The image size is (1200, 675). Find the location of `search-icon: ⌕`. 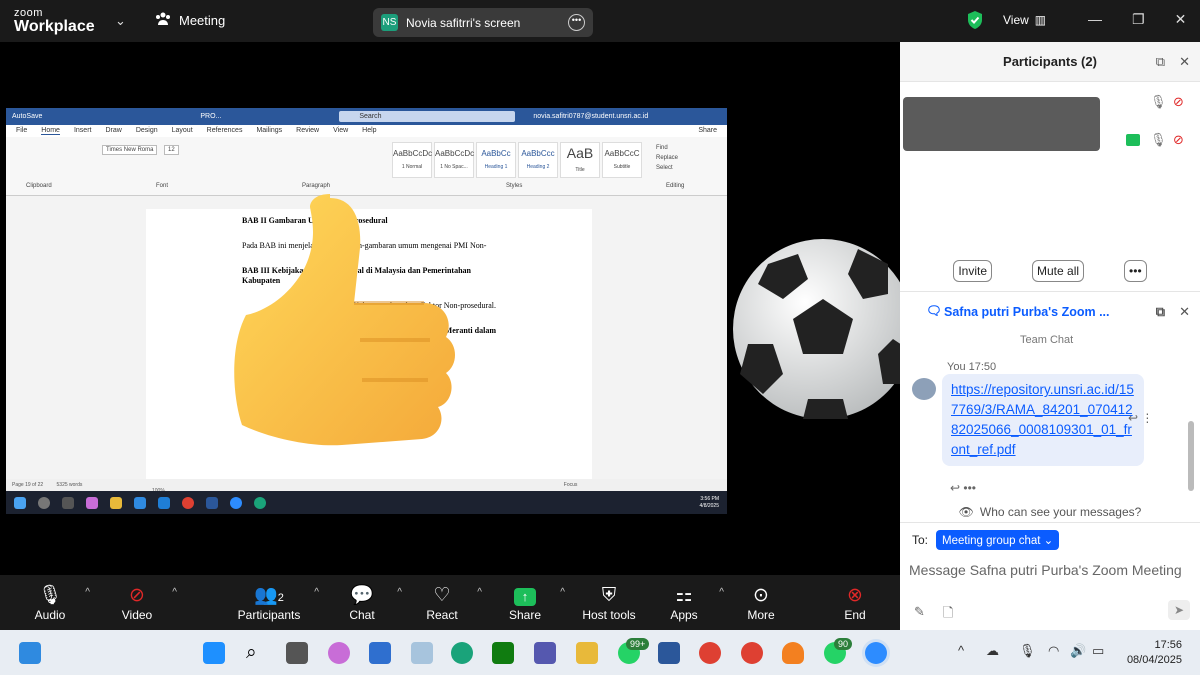

search-icon: ⌕ is located at coordinates (257, 653).